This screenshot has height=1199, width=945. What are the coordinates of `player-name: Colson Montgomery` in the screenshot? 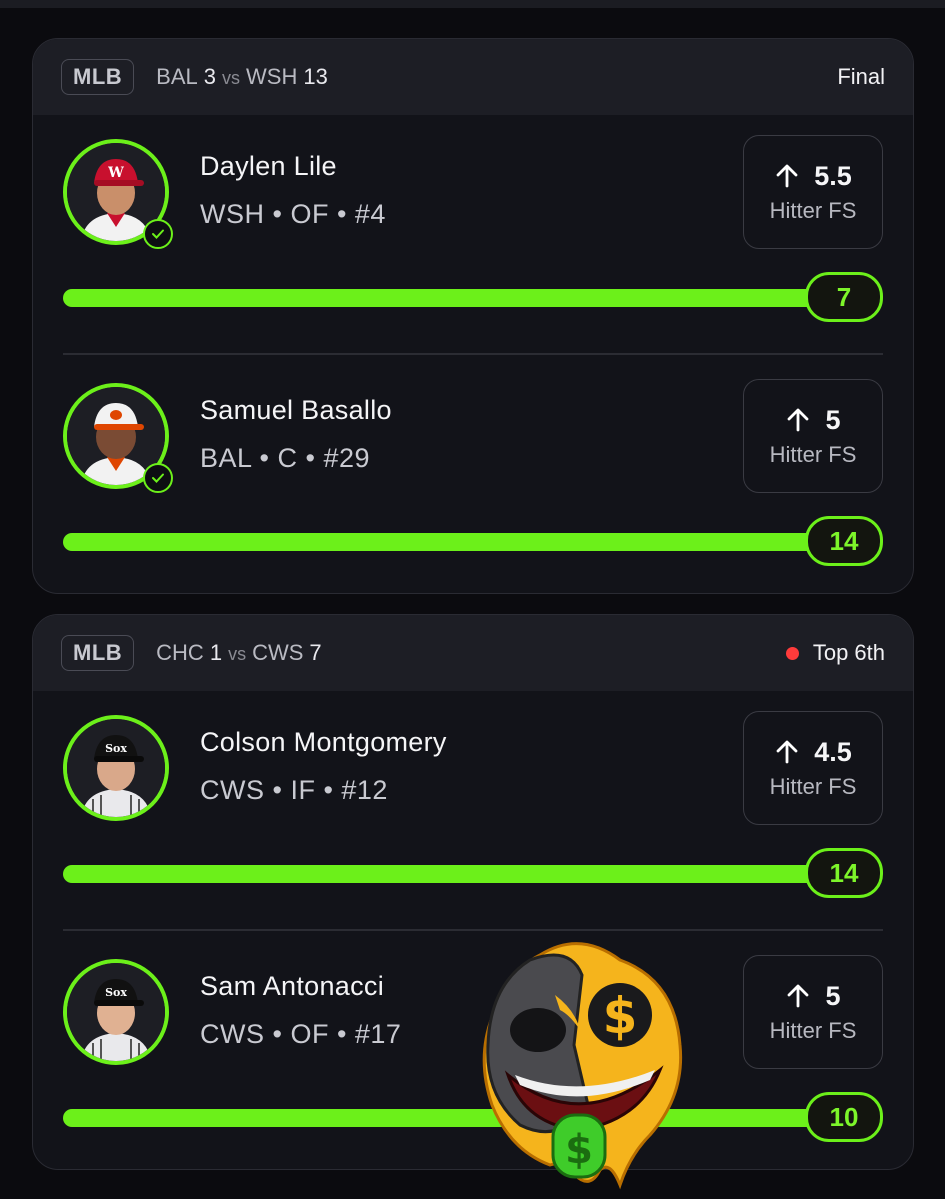 It's located at (323, 742).